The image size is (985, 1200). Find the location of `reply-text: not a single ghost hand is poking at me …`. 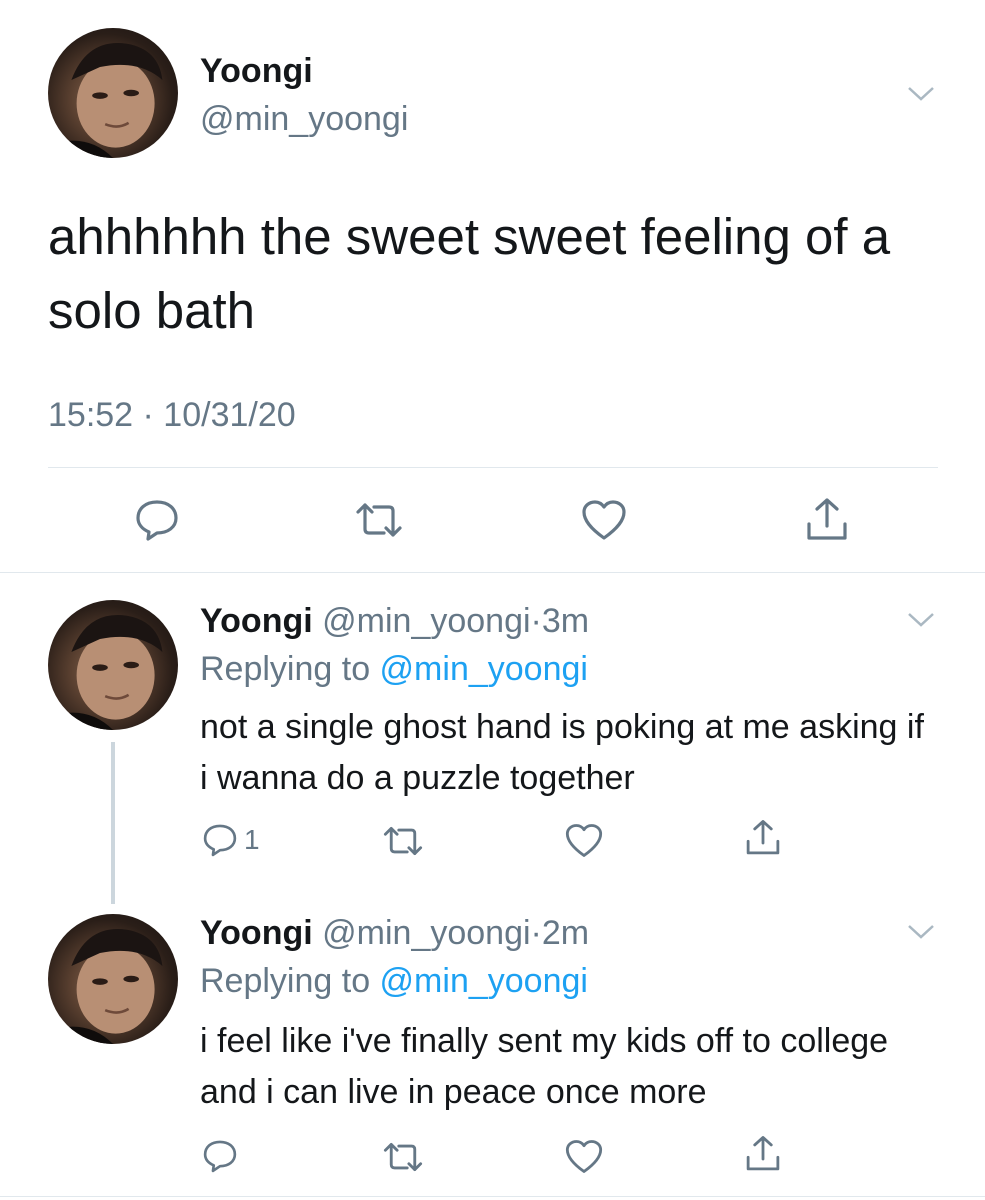

reply-text: not a single ghost hand is poking at me … is located at coordinates (562, 752).